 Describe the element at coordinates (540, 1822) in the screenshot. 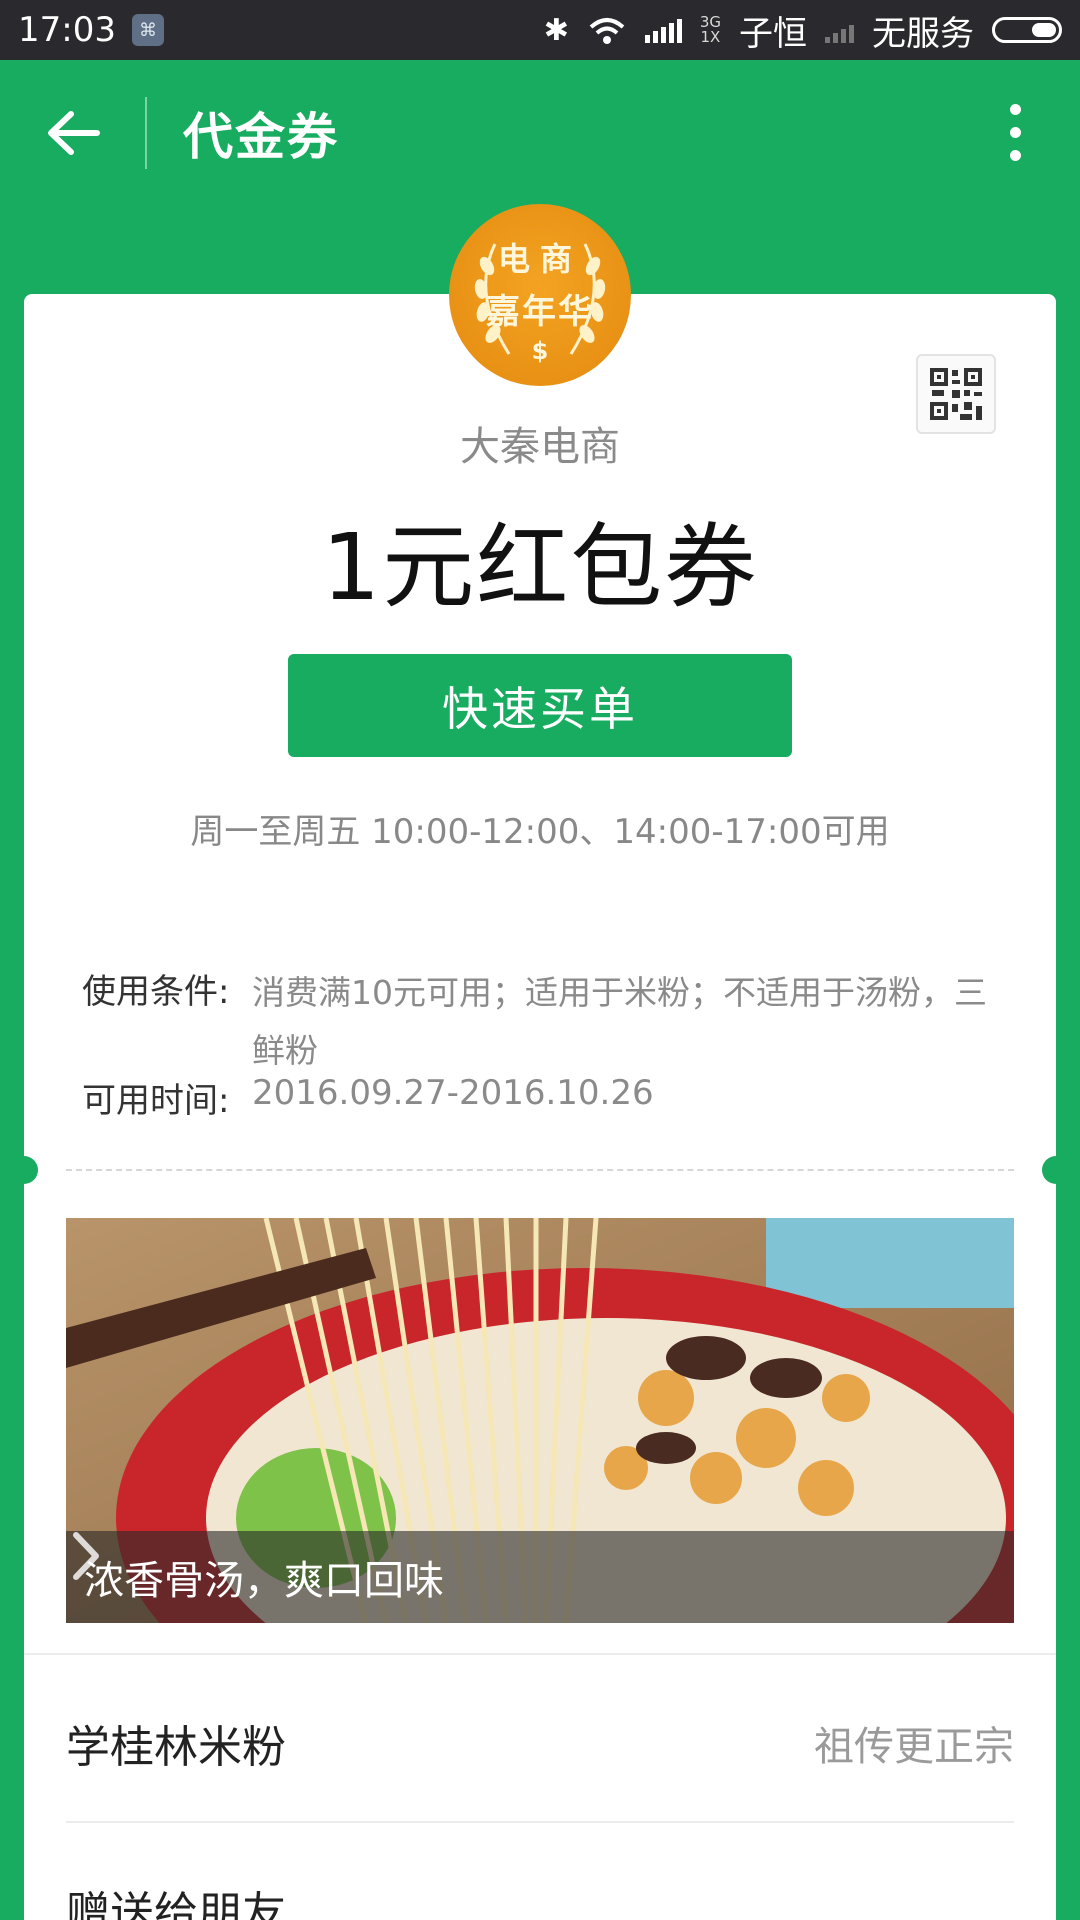

I see `row-divider` at that location.